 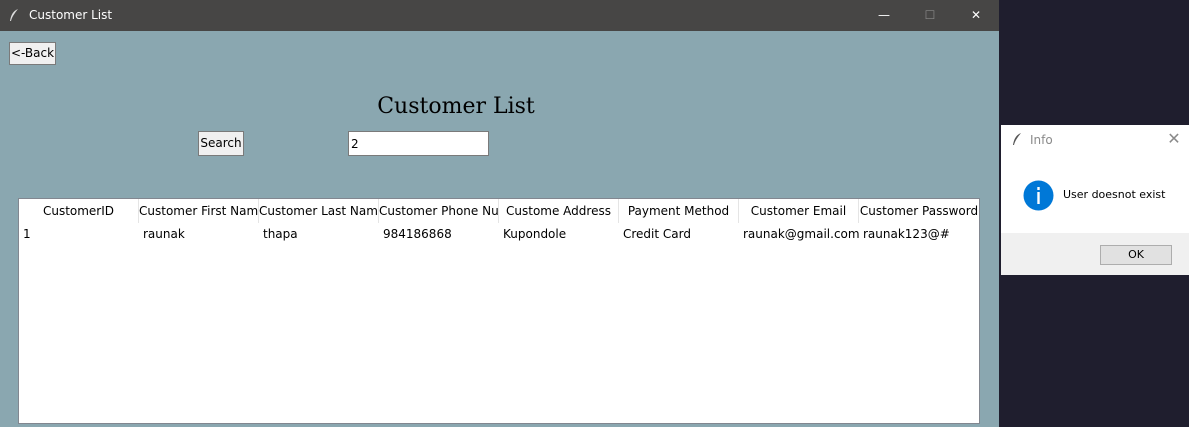 I want to click on cell-payment-method: Credit Card, so click(x=657, y=234).